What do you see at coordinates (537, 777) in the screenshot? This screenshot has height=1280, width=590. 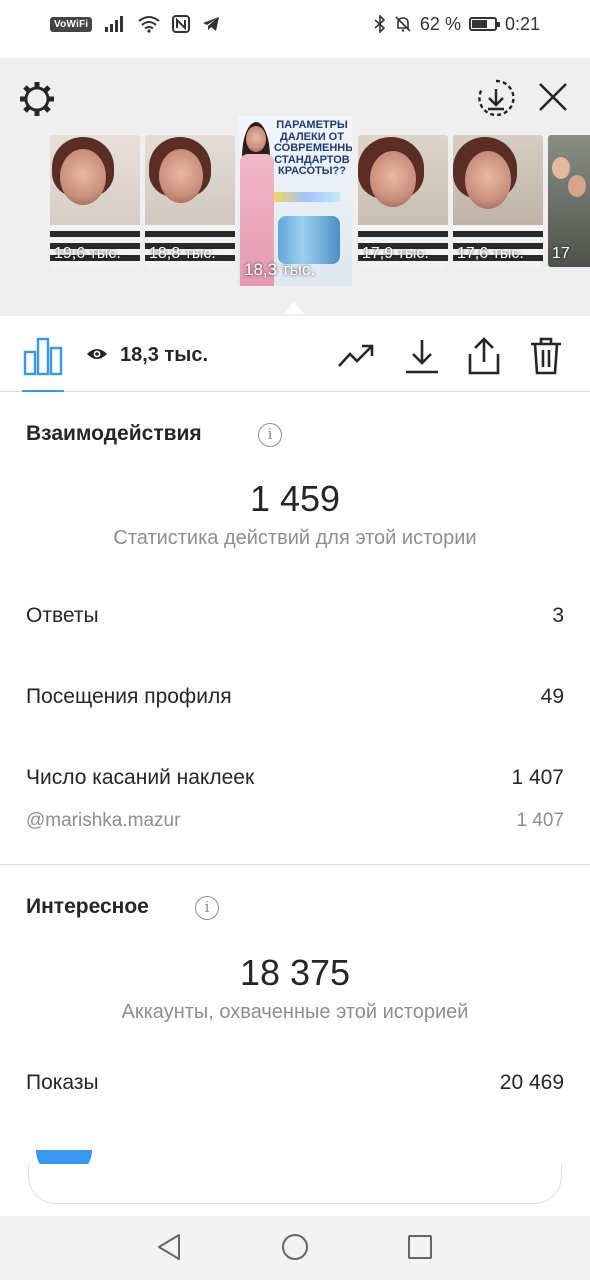 I see `row-value: 1 407` at bounding box center [537, 777].